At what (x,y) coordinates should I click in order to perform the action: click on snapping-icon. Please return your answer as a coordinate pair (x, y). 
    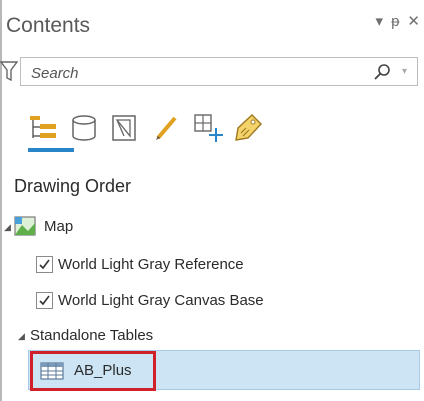
    Looking at the image, I should click on (208, 128).